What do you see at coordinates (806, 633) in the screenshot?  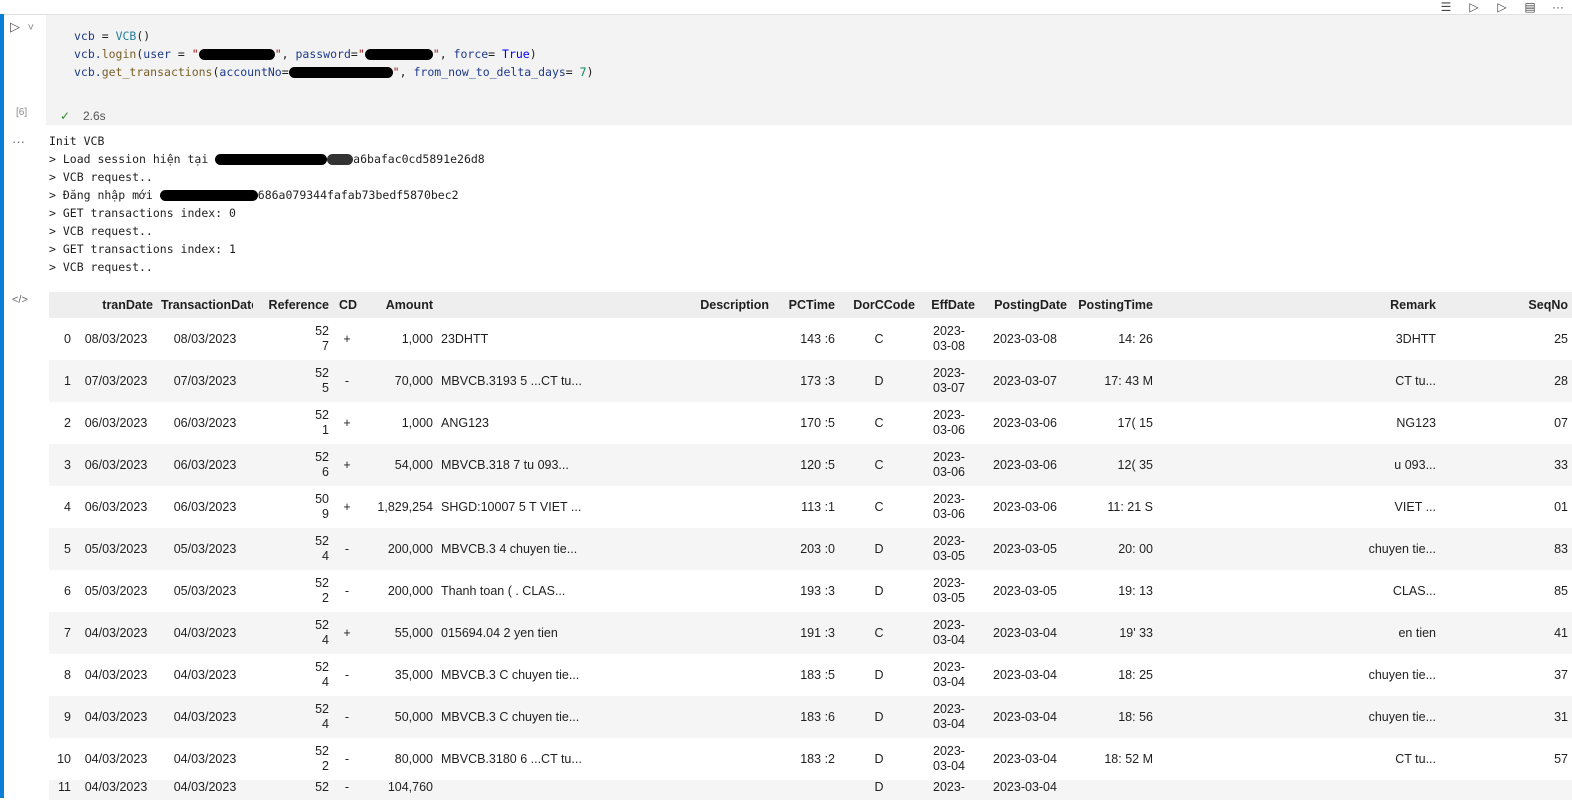 I see `table-cell-pctime: 191 :3` at bounding box center [806, 633].